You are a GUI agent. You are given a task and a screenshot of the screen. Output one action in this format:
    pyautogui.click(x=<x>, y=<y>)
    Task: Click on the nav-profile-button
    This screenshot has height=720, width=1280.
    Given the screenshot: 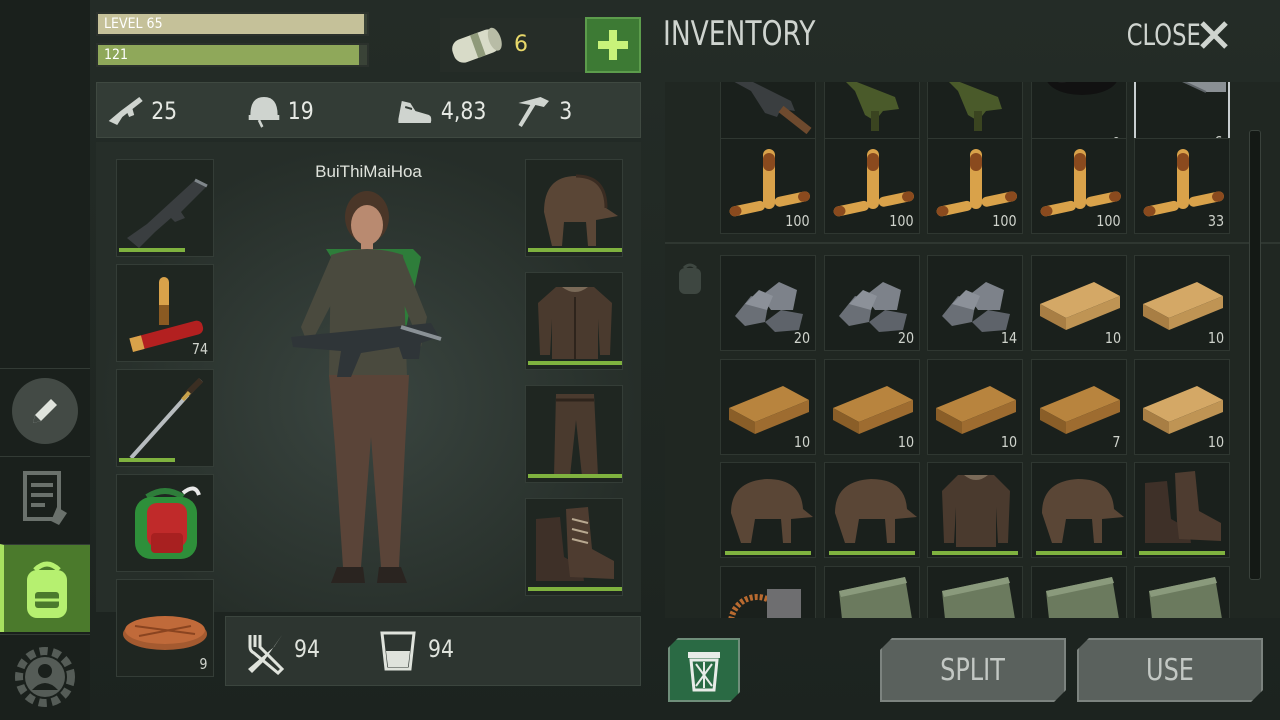 What is the action you would take?
    pyautogui.click(x=45, y=676)
    